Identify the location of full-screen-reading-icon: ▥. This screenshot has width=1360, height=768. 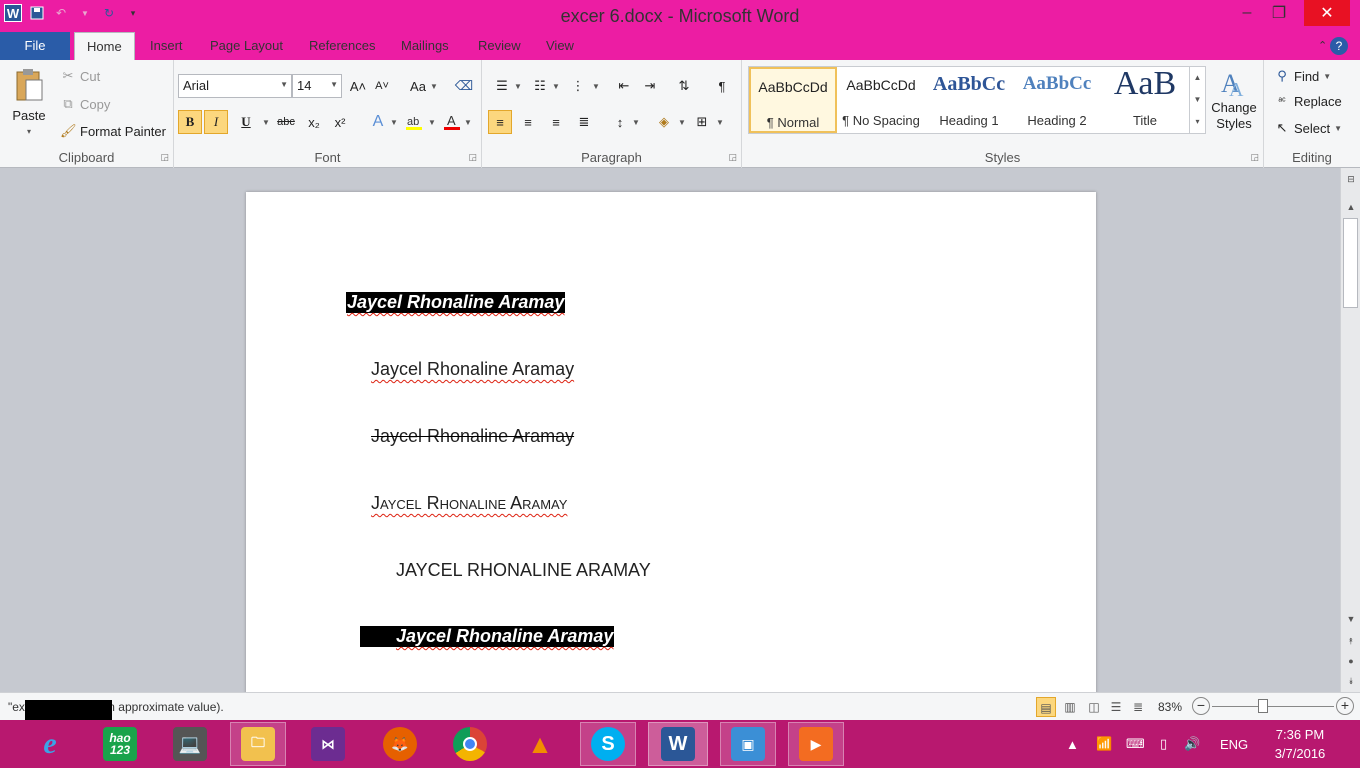
(1070, 707).